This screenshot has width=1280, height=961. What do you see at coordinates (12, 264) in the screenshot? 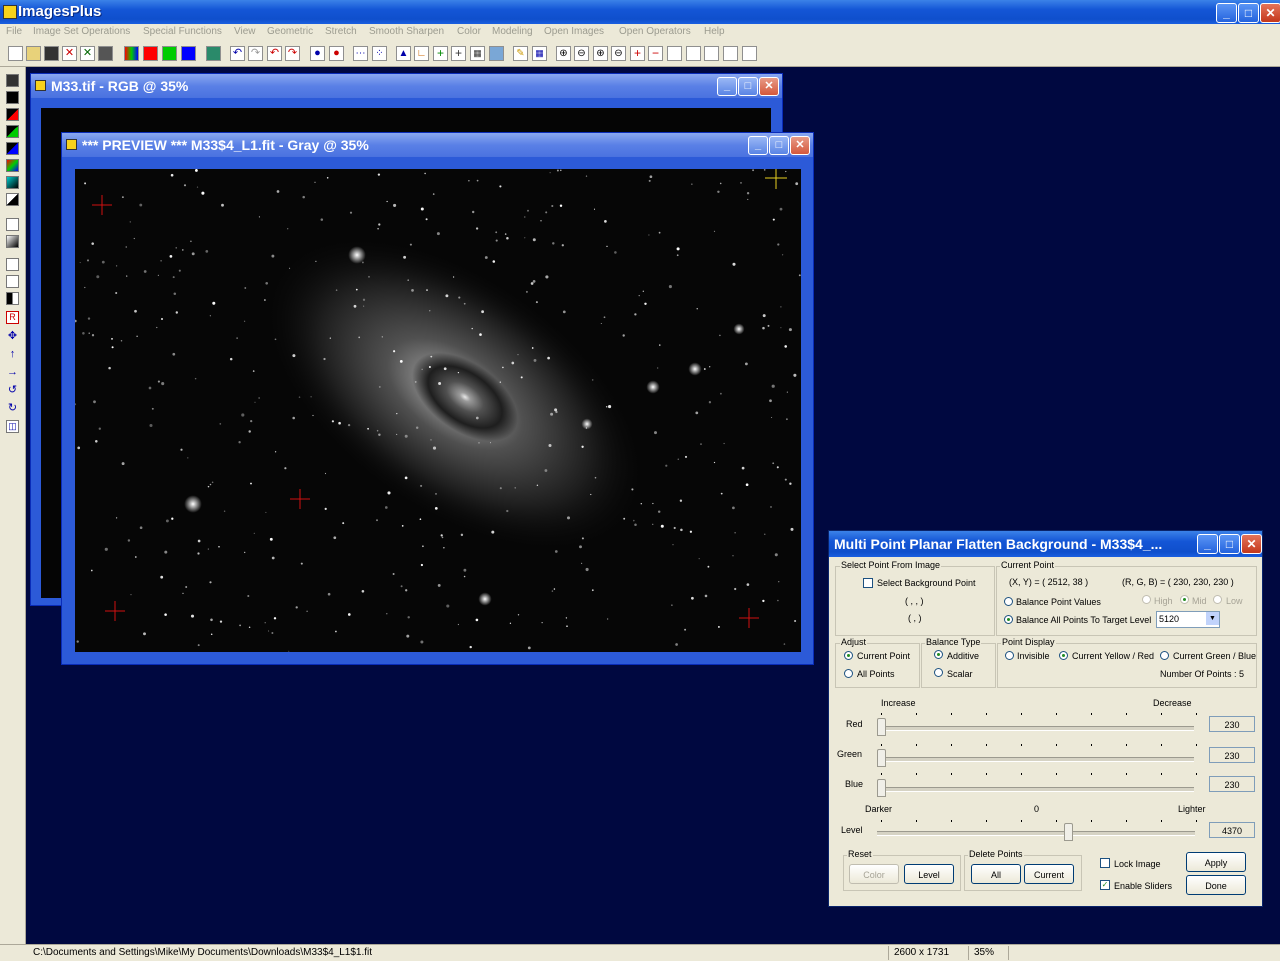
I see `select-box-icon` at bounding box center [12, 264].